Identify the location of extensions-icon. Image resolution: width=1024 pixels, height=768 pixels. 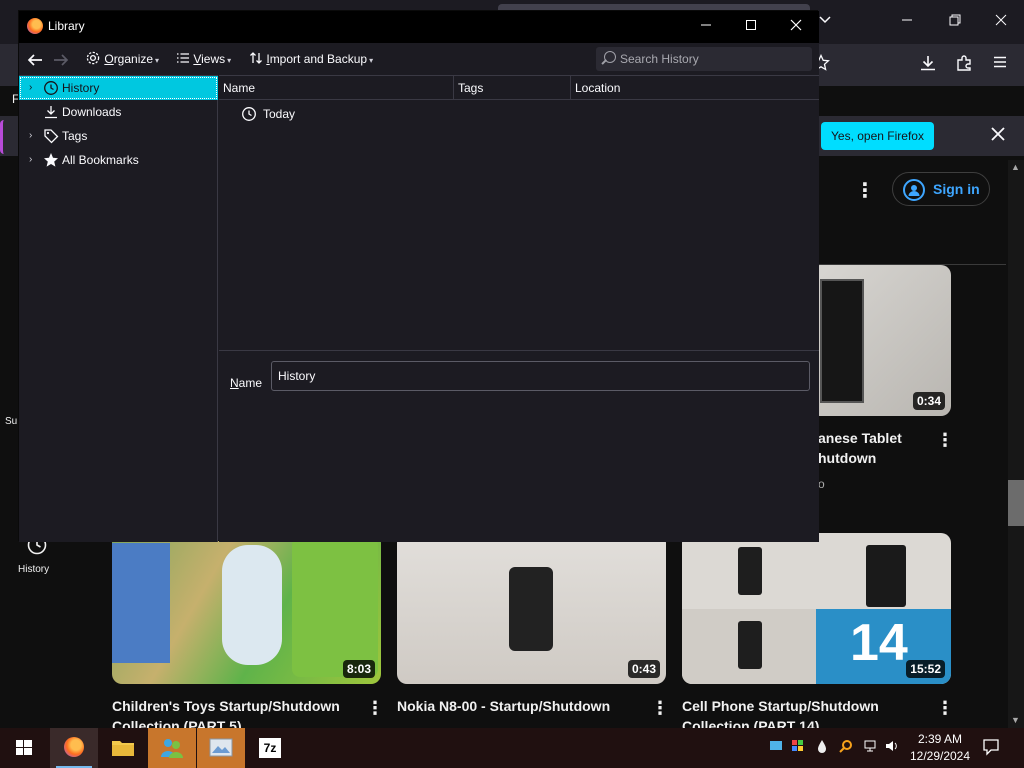
(964, 65).